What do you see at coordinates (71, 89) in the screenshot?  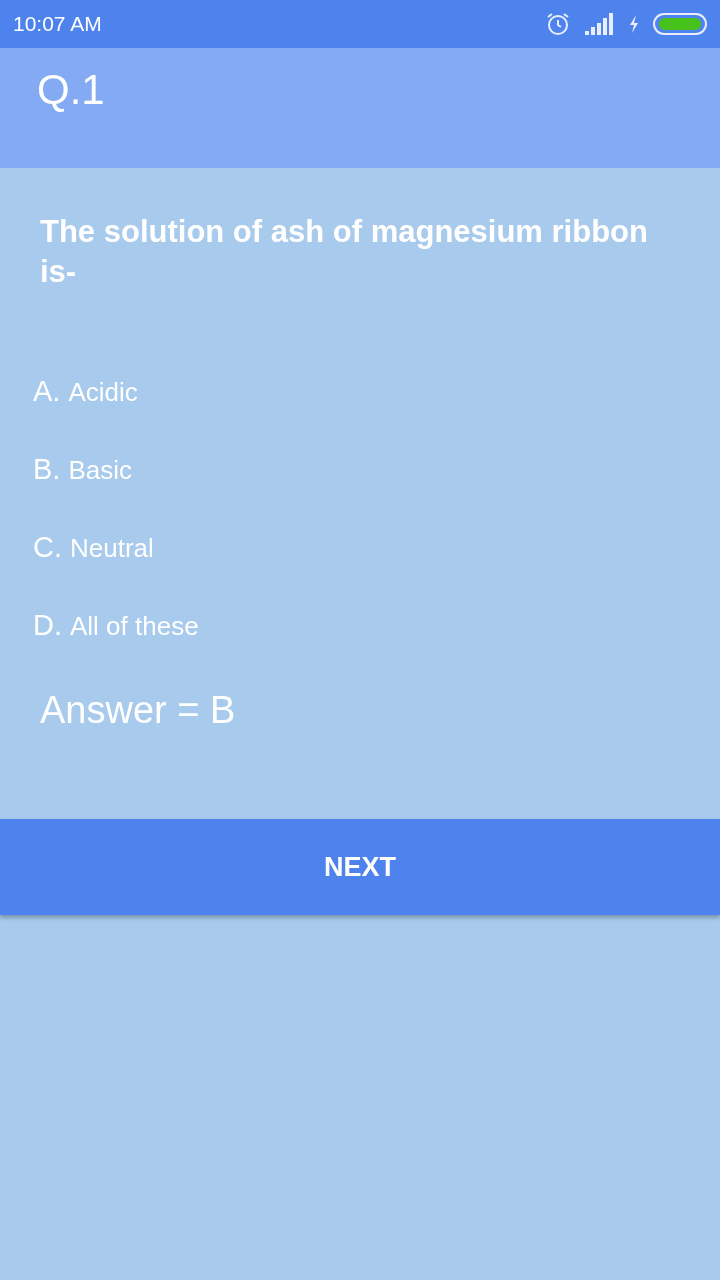 I see `question-number: Q.1` at bounding box center [71, 89].